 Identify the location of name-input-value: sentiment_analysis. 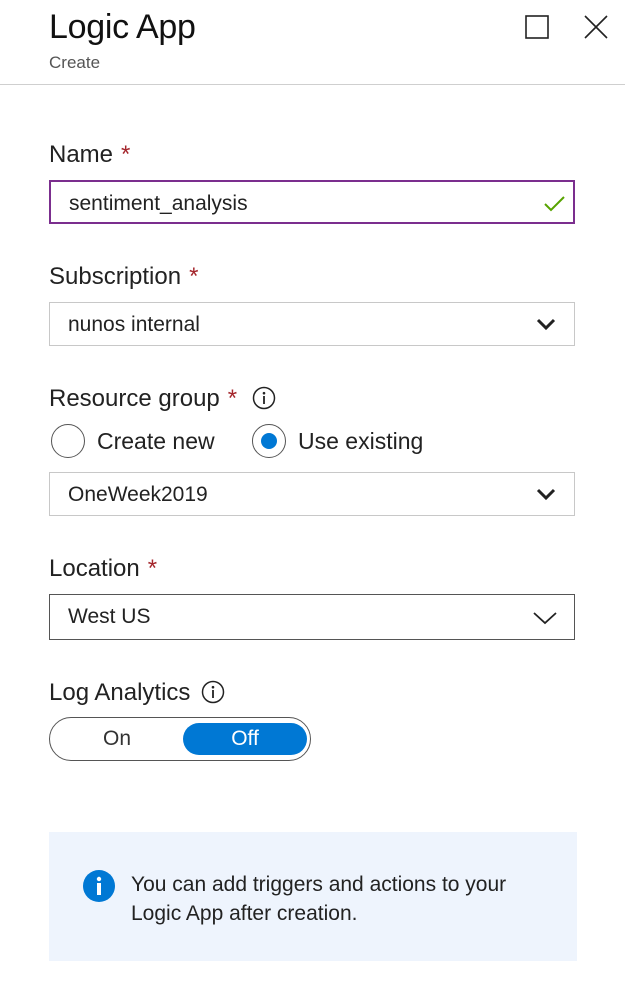
(158, 203).